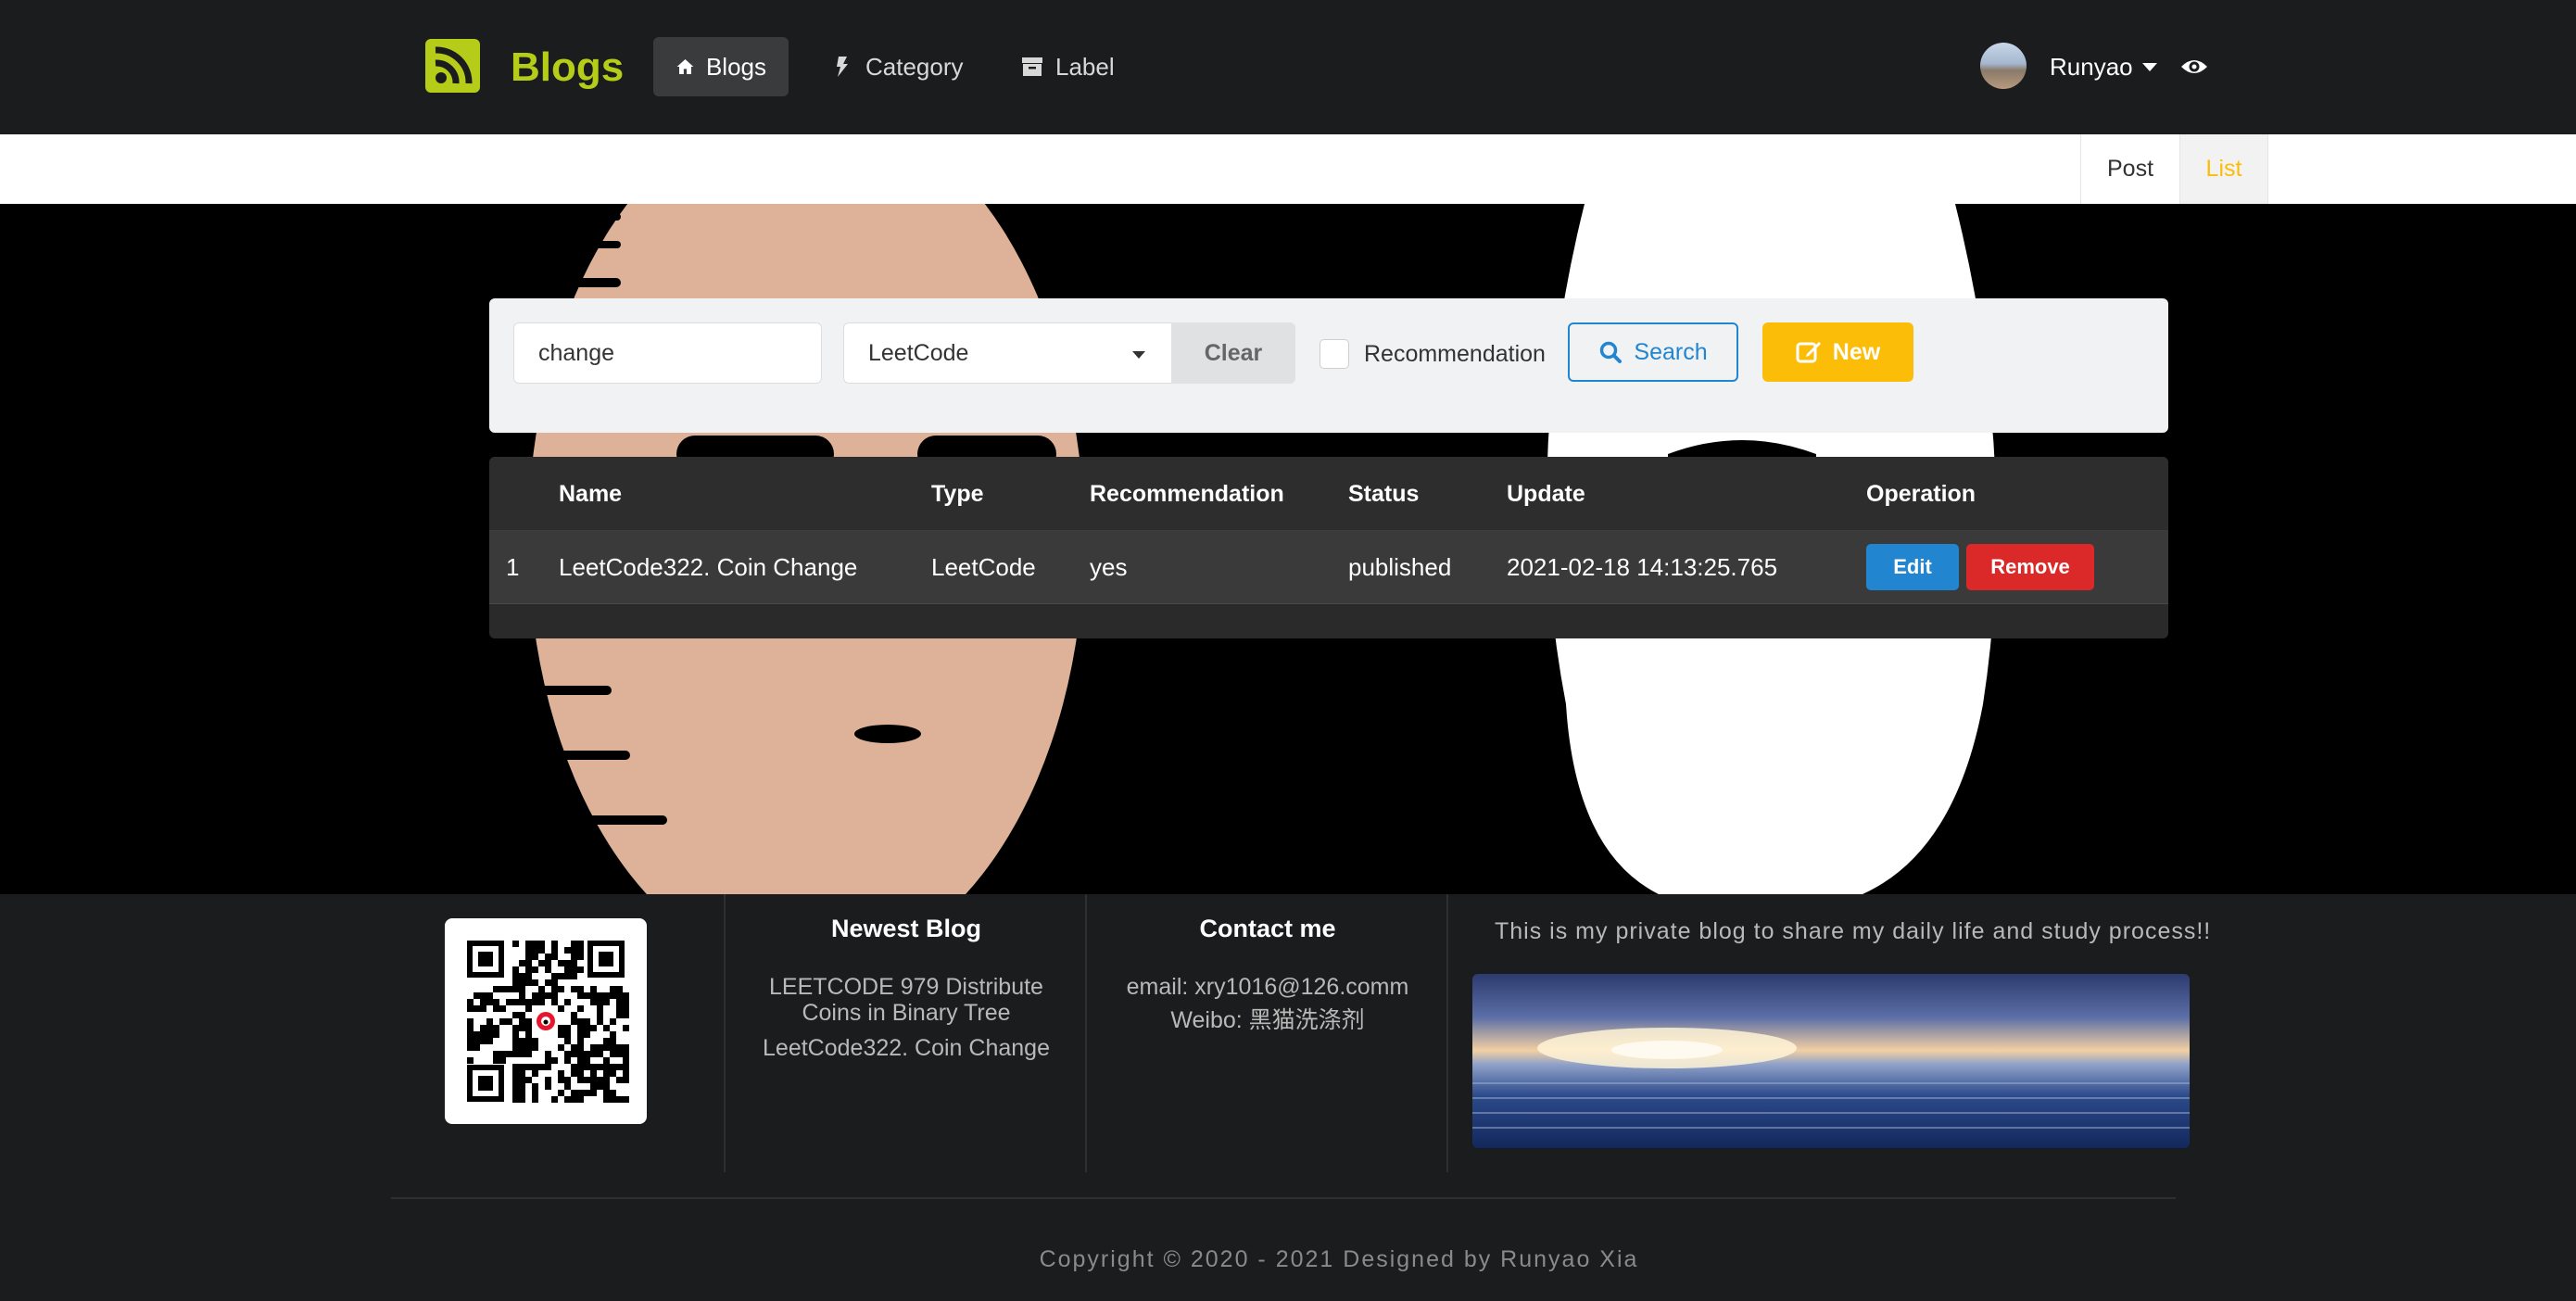 Image resolution: width=2576 pixels, height=1301 pixels. I want to click on user-name: Runyao, so click(2091, 66).